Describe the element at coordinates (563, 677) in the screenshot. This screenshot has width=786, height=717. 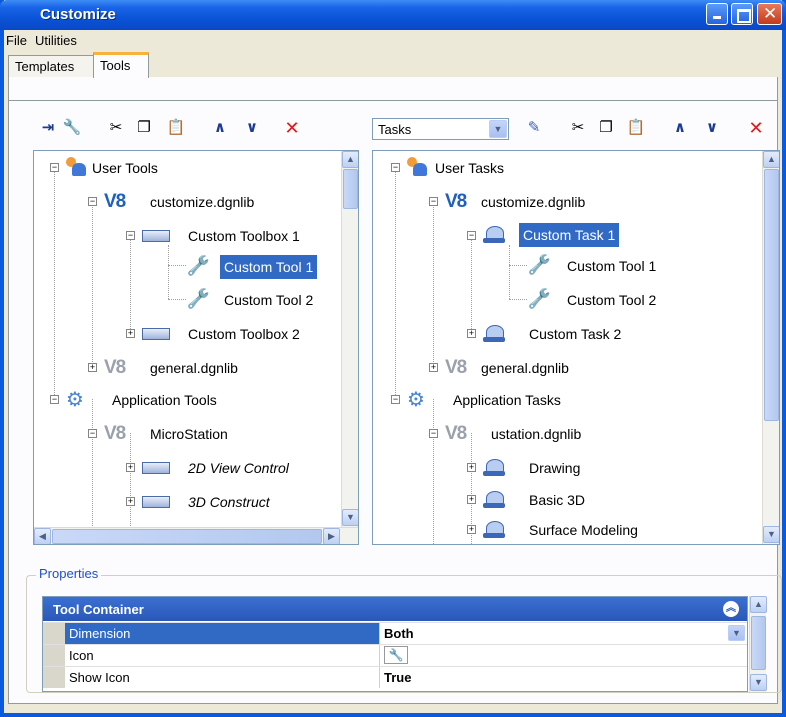
I see `property-value: True` at that location.